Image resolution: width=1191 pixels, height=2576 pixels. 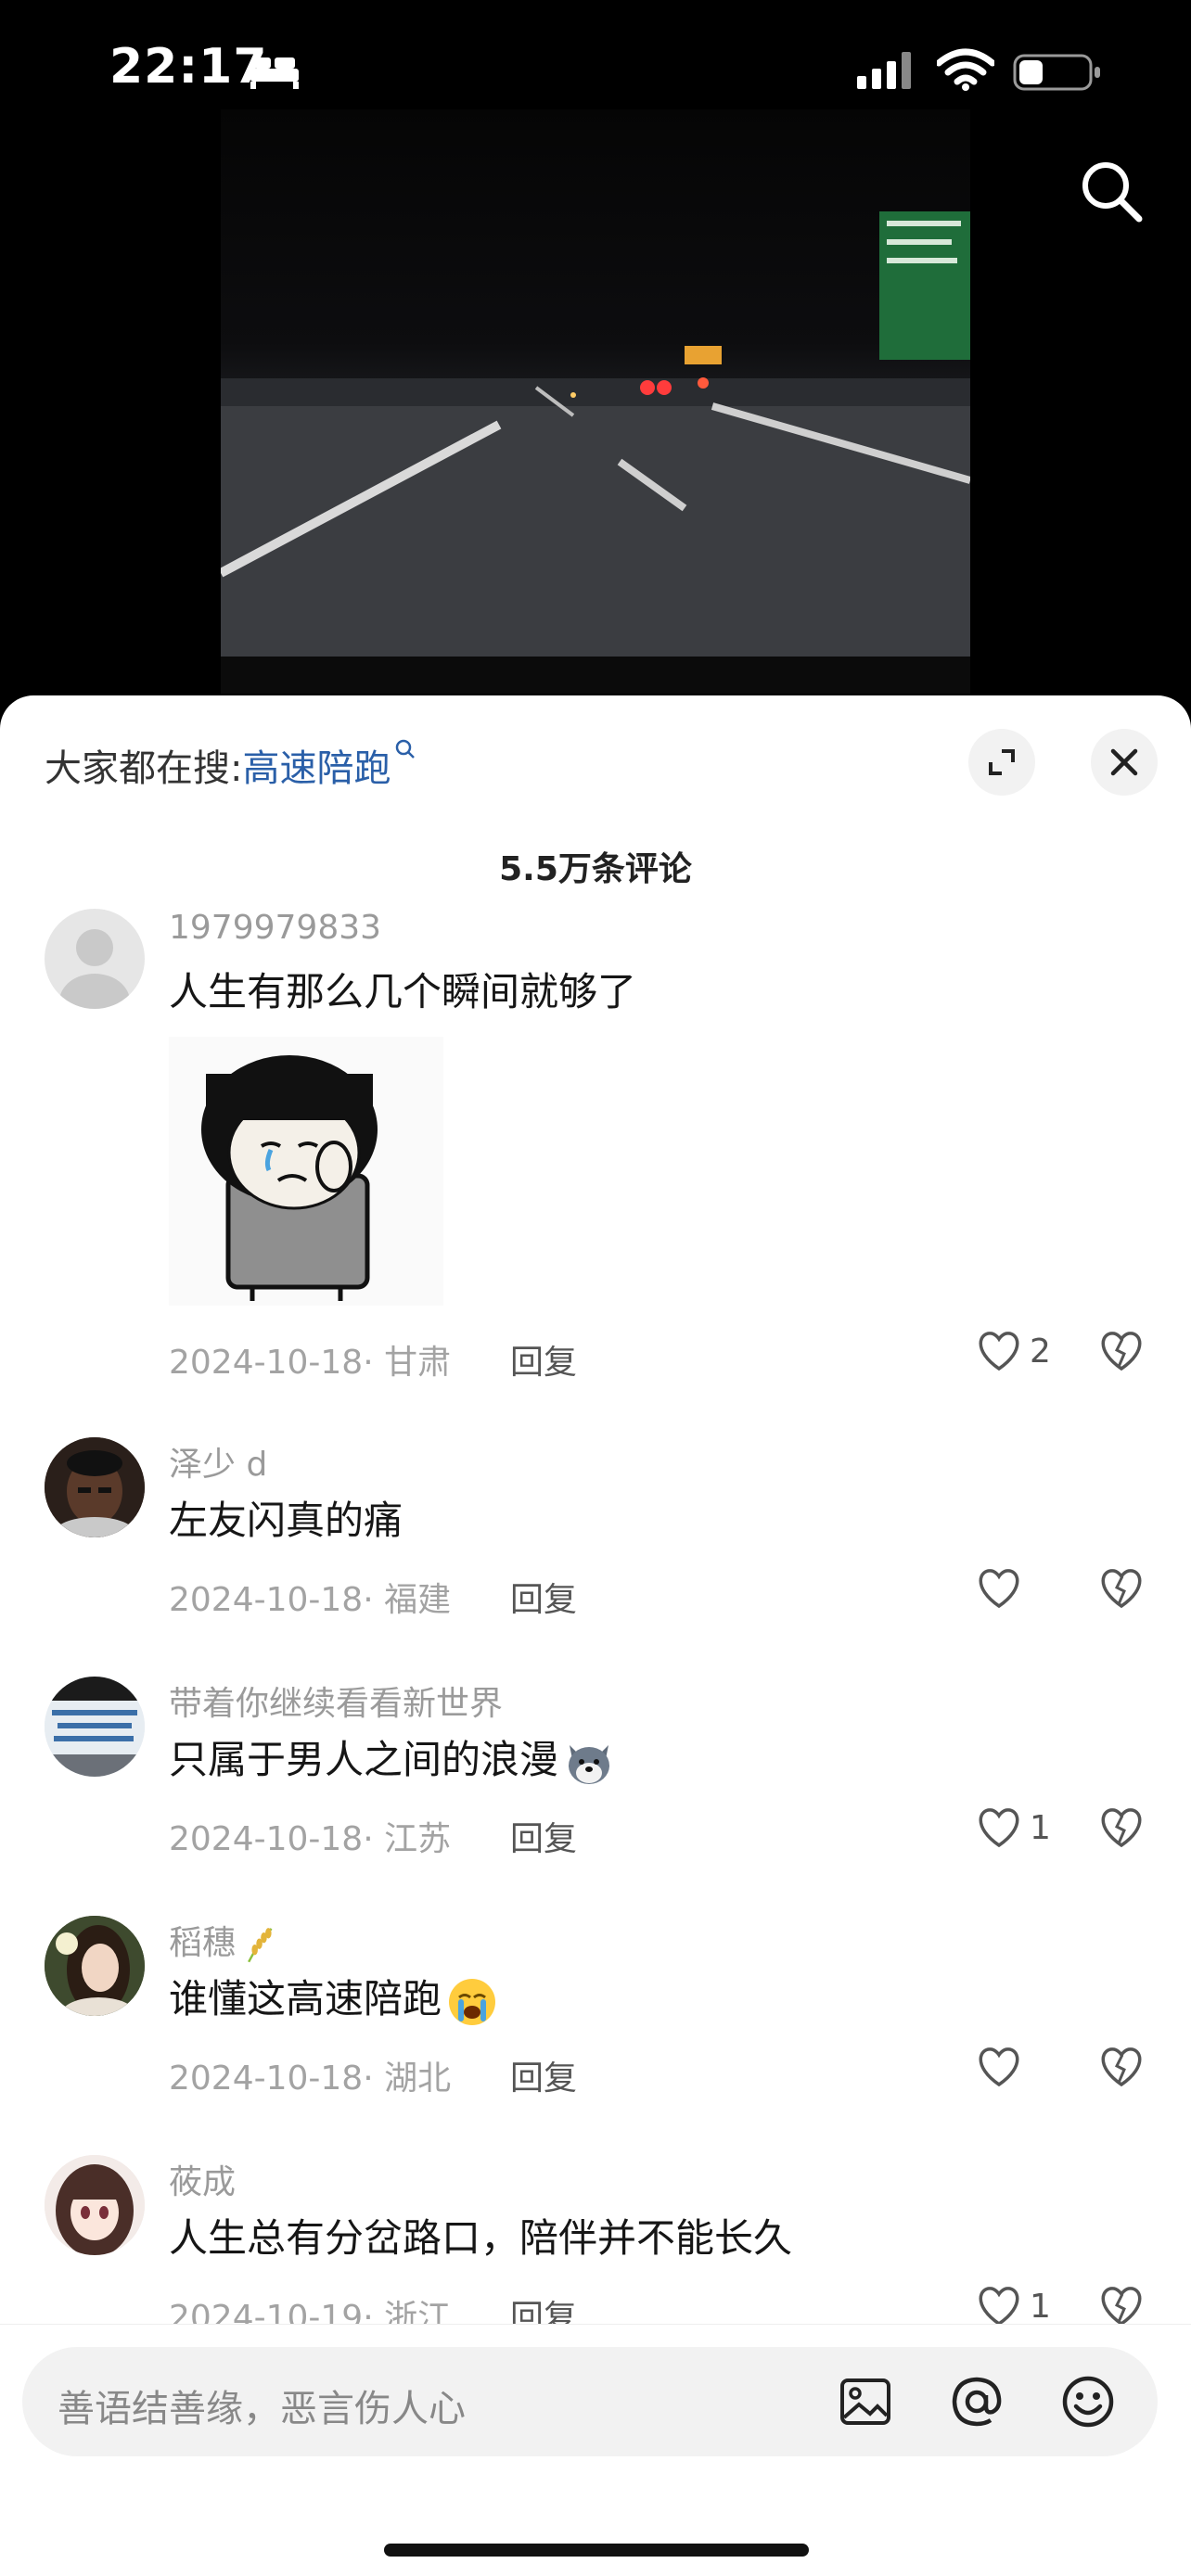 I want to click on comment-username: 1979979833, so click(x=275, y=928).